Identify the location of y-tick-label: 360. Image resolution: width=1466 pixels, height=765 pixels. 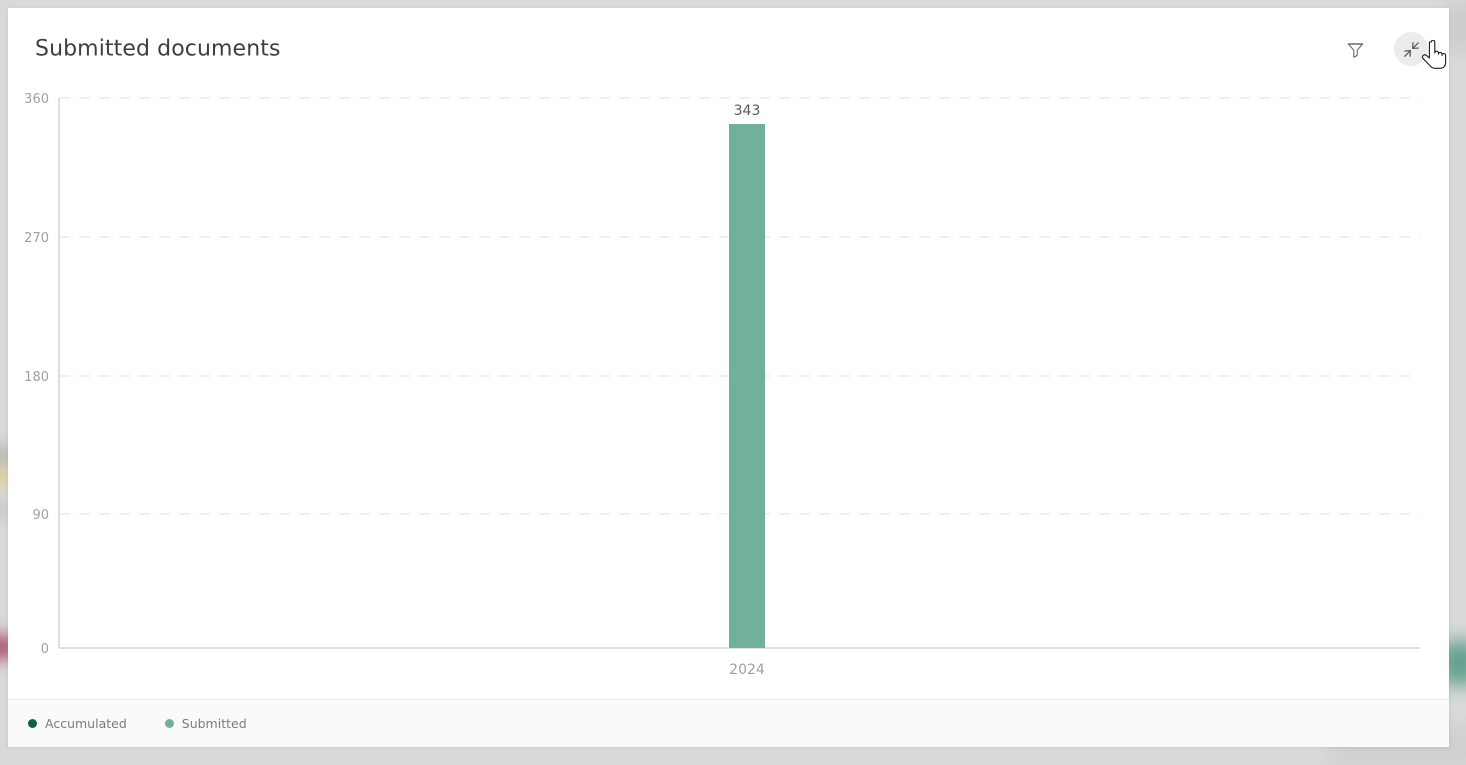
(36, 99).